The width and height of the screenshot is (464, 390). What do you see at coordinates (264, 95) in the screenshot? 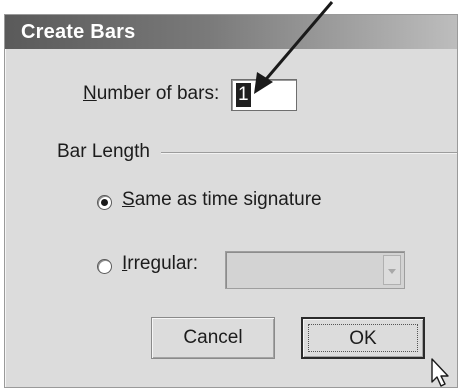
I see `number-of-bars-input: 1` at bounding box center [264, 95].